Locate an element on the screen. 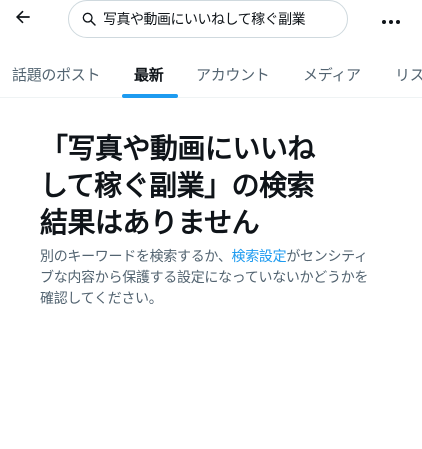 This screenshot has height=449, width=422. search-icon is located at coordinates (89, 19).